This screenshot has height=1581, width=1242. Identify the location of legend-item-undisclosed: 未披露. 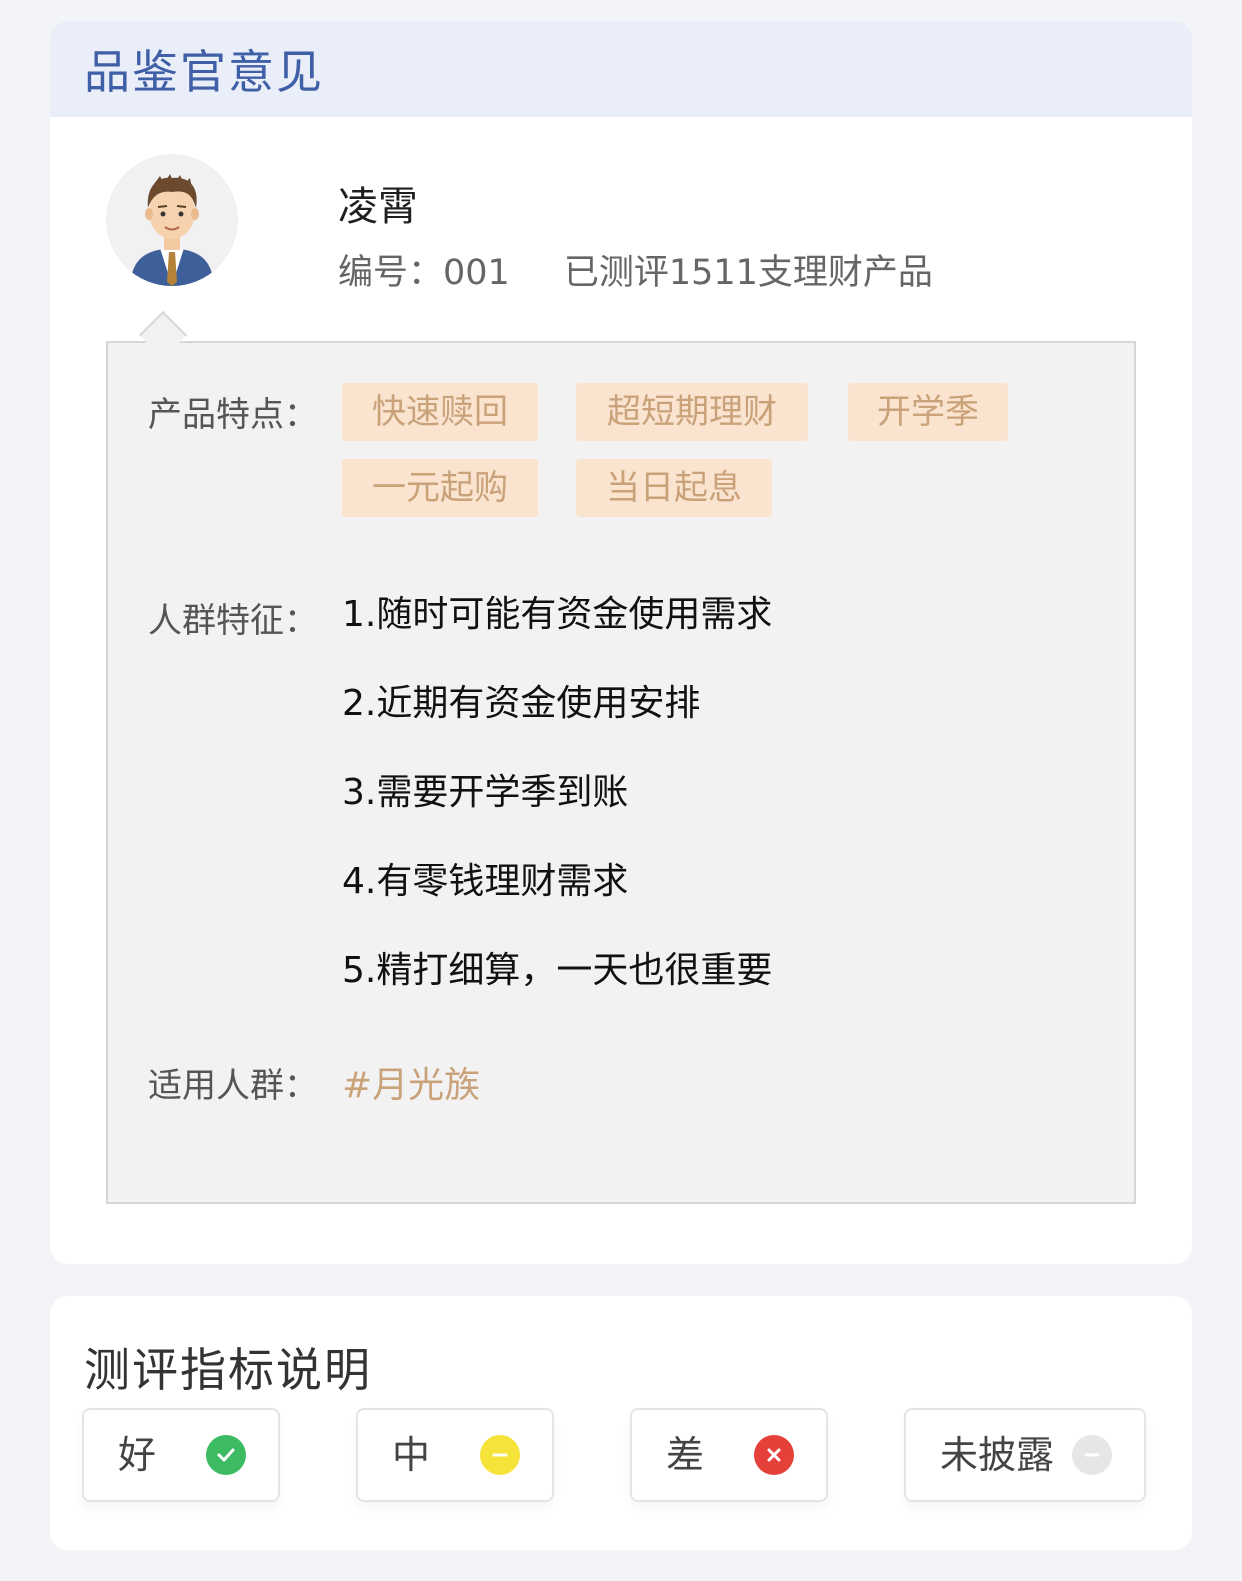
(1025, 1455).